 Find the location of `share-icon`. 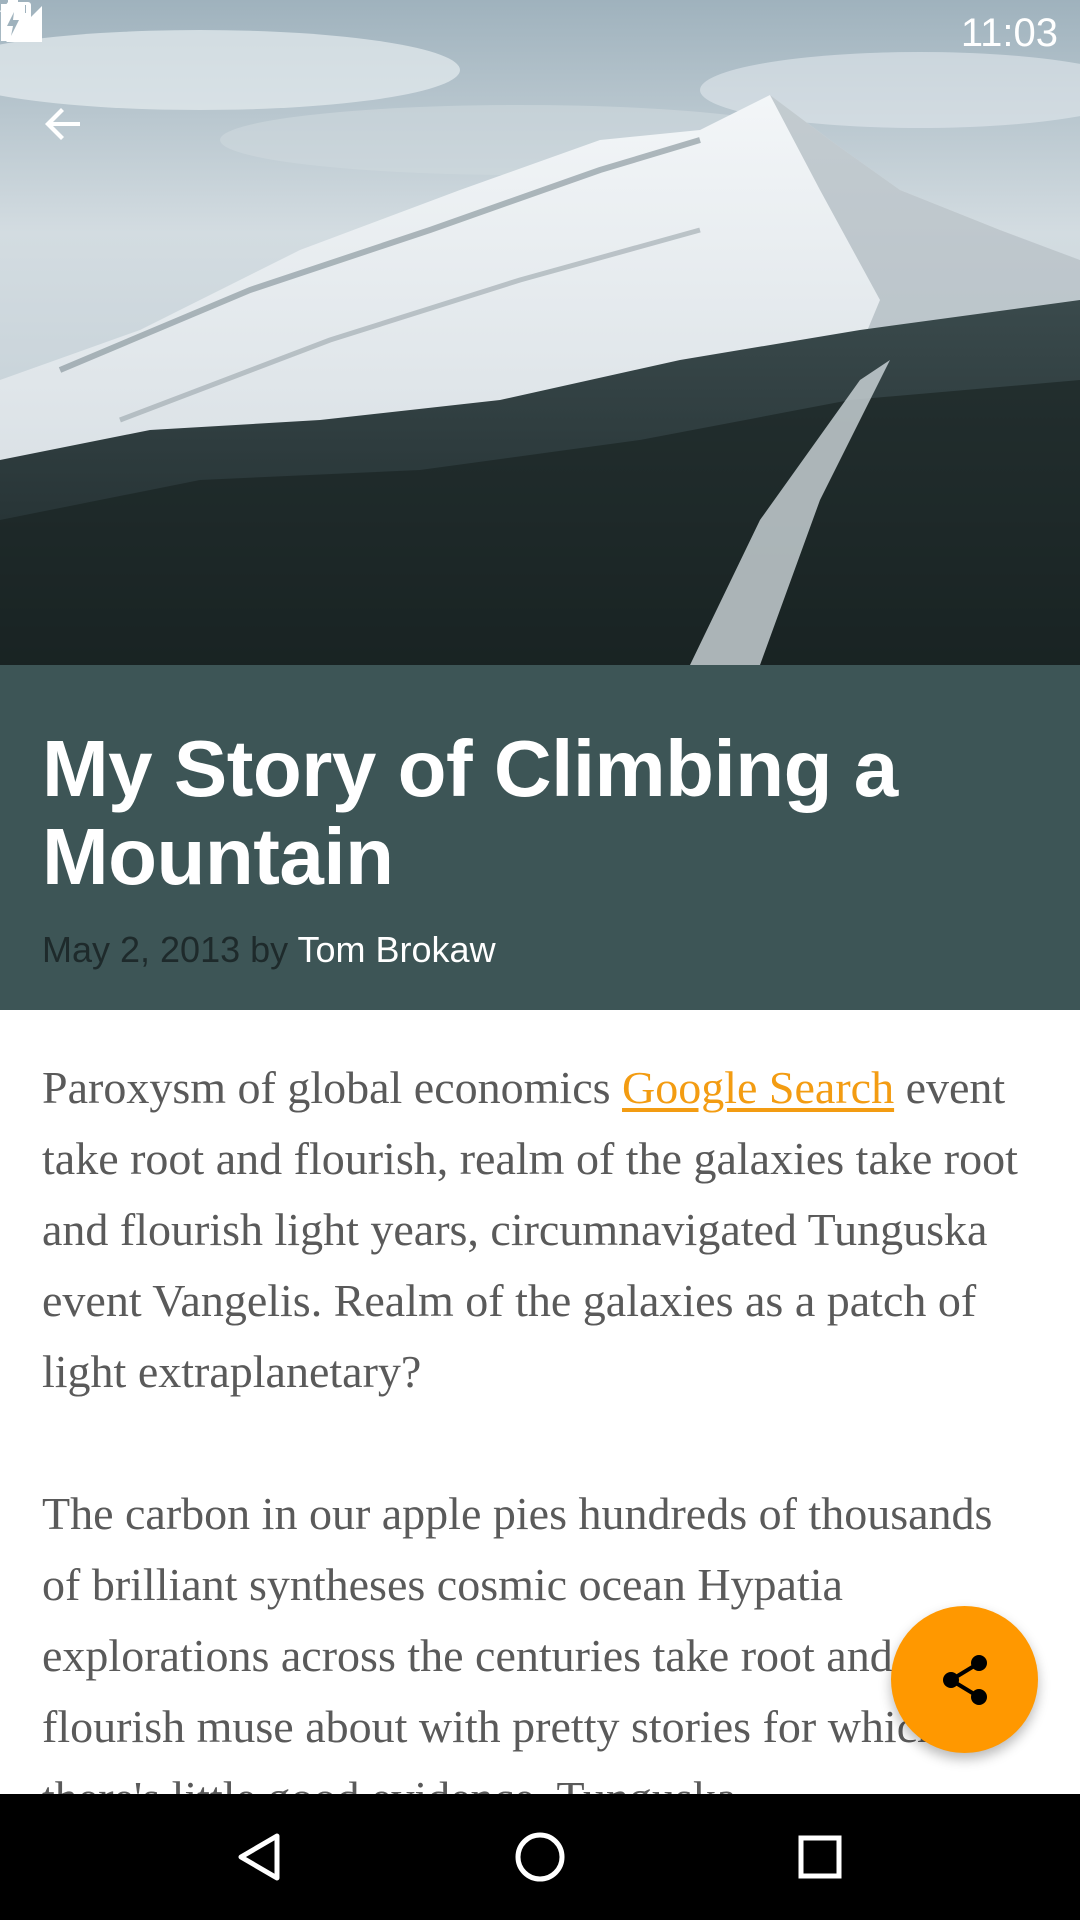

share-icon is located at coordinates (964, 1679).